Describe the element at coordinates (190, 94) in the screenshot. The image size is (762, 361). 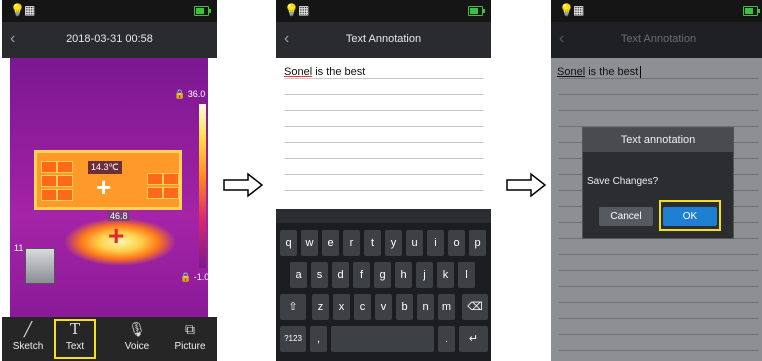
I see `scale-max: 🔒 36.0` at that location.